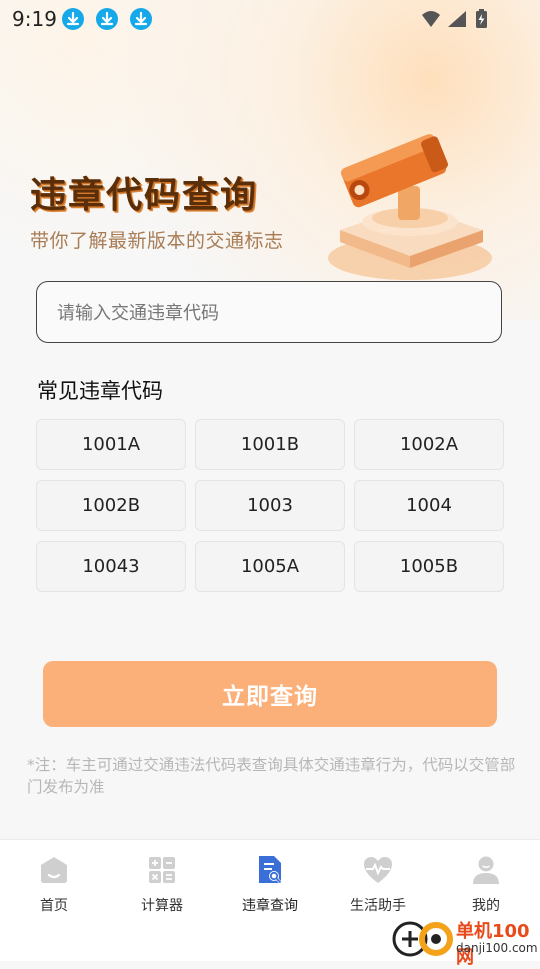  I want to click on battery-charging-icon, so click(481, 18).